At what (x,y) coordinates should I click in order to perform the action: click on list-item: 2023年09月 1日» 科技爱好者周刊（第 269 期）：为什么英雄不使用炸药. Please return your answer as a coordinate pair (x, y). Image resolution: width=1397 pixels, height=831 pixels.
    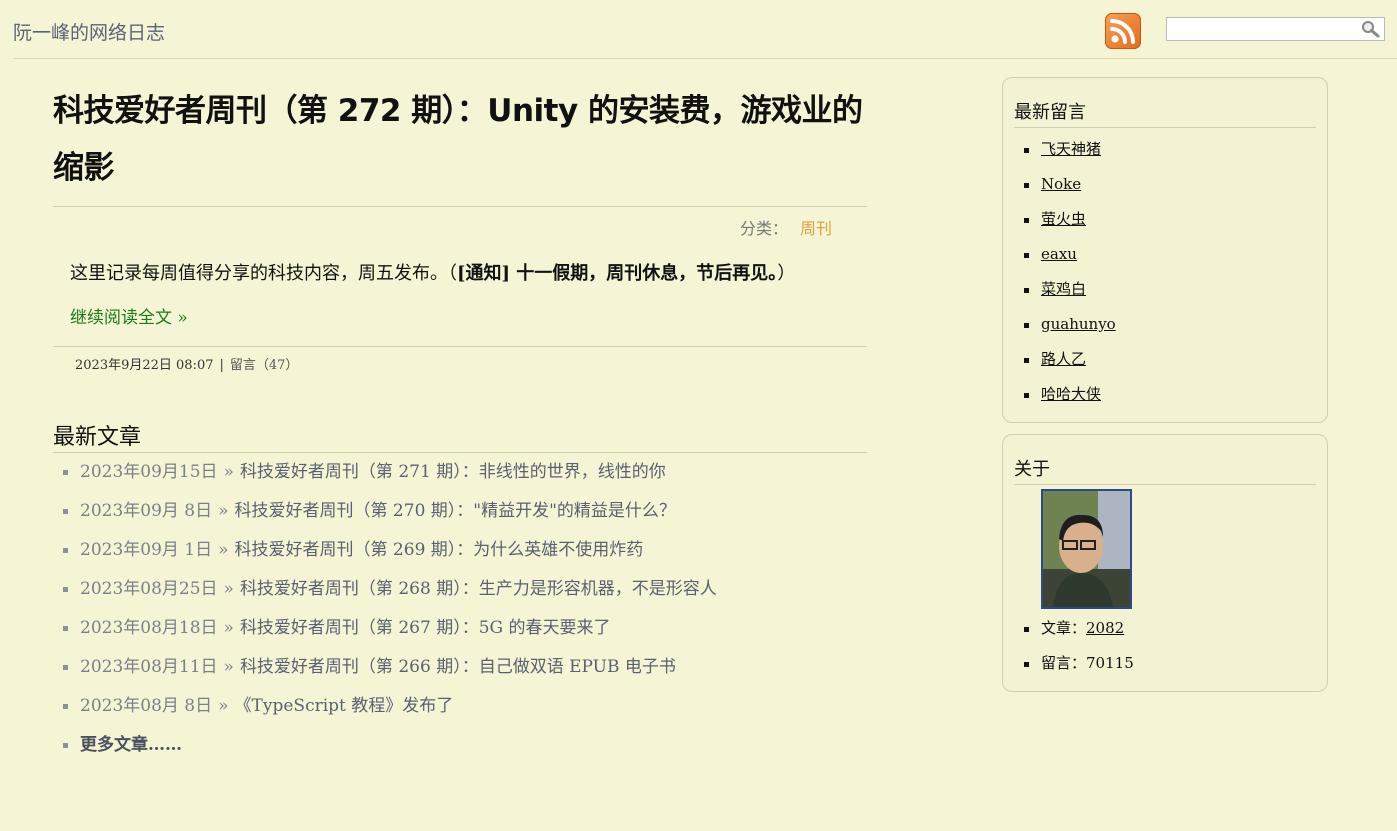
    Looking at the image, I should click on (465, 550).